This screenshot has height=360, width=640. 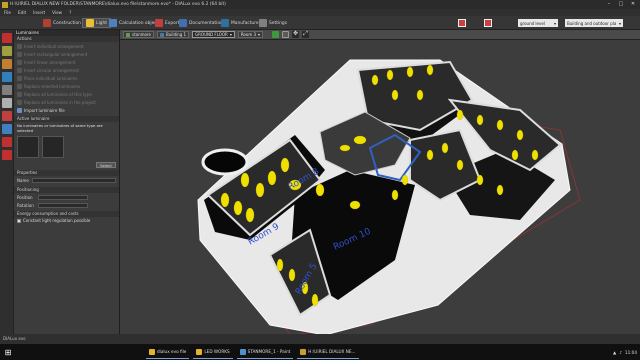 What do you see at coordinates (320, 12) in the screenshot?
I see `menu-bar: File Edit Insert View ?` at bounding box center [320, 12].